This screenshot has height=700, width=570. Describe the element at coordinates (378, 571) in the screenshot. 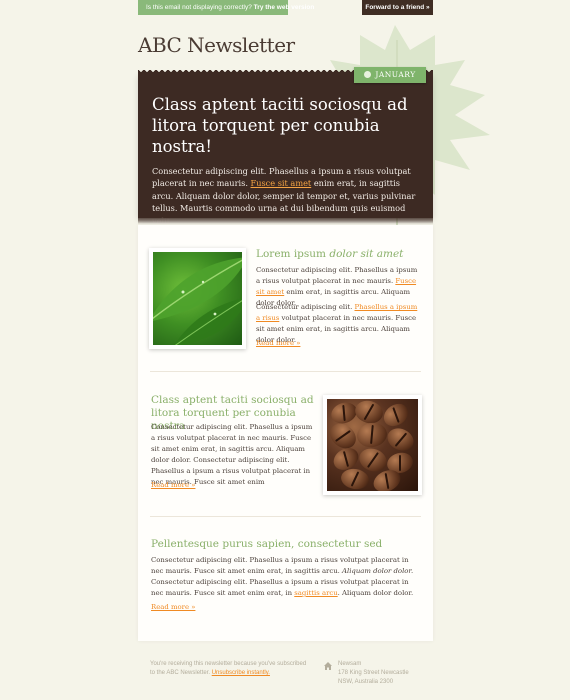

I see `article3-italic-text: Aliquam dolor dolor.` at that location.